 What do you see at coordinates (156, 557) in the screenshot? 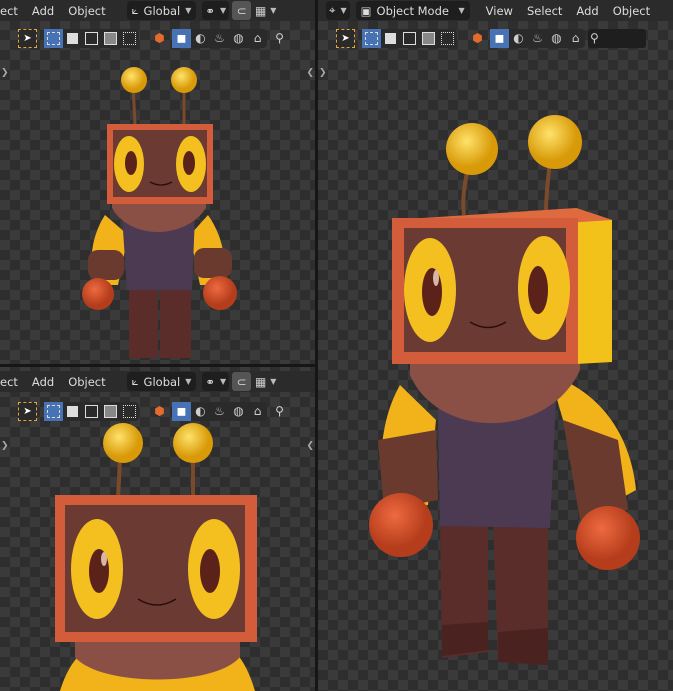
I see `robot-render-closeup` at bounding box center [156, 557].